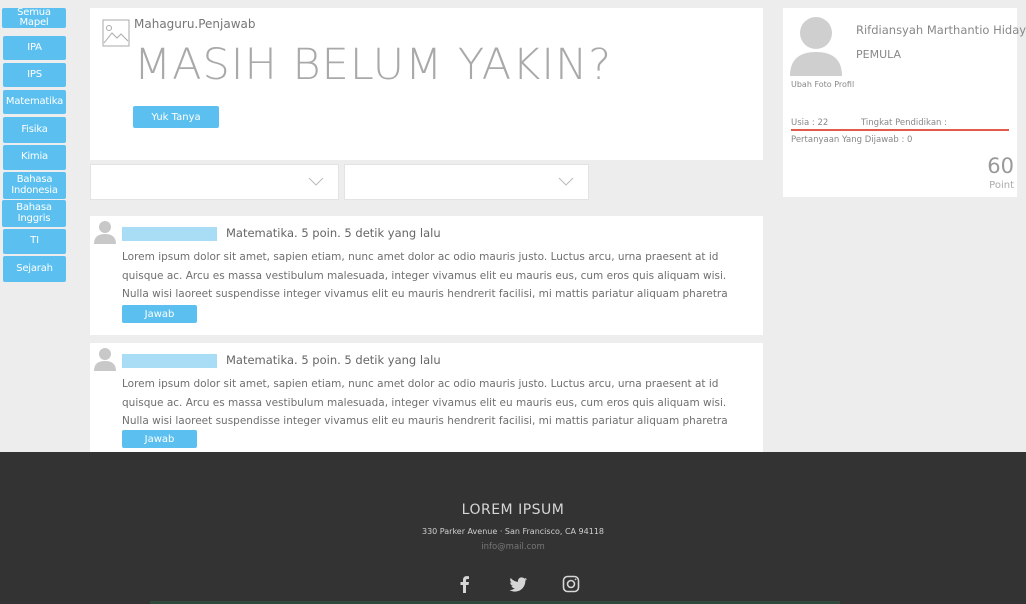  What do you see at coordinates (34, 17) in the screenshot?
I see `sidebar-item-semua-mapel: Semua Mapel` at bounding box center [34, 17].